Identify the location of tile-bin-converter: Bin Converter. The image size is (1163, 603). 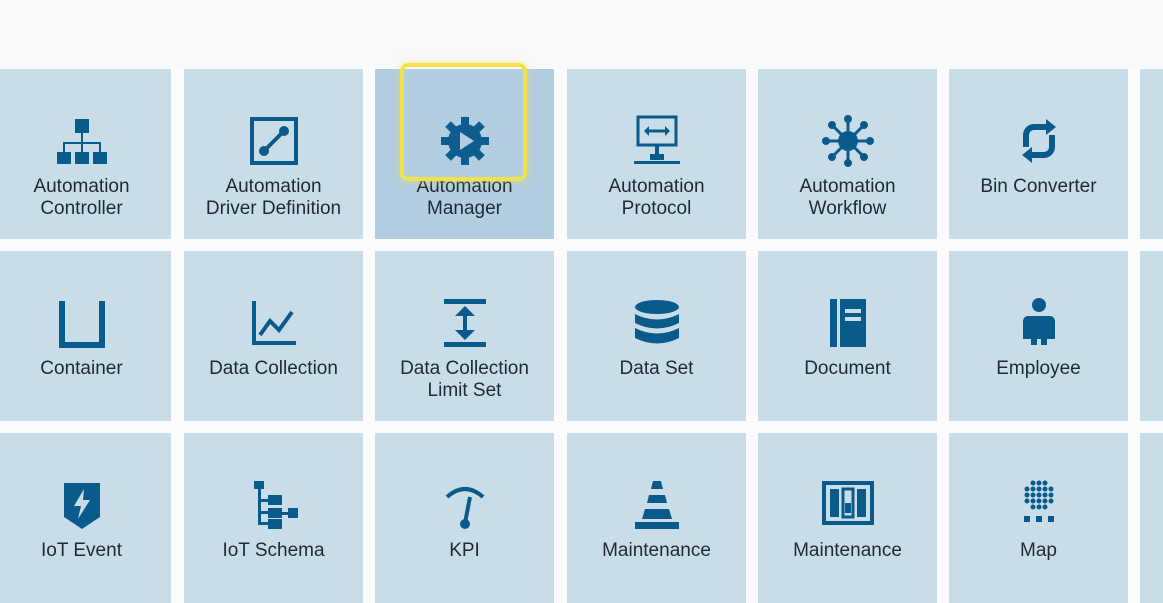
(1038, 154).